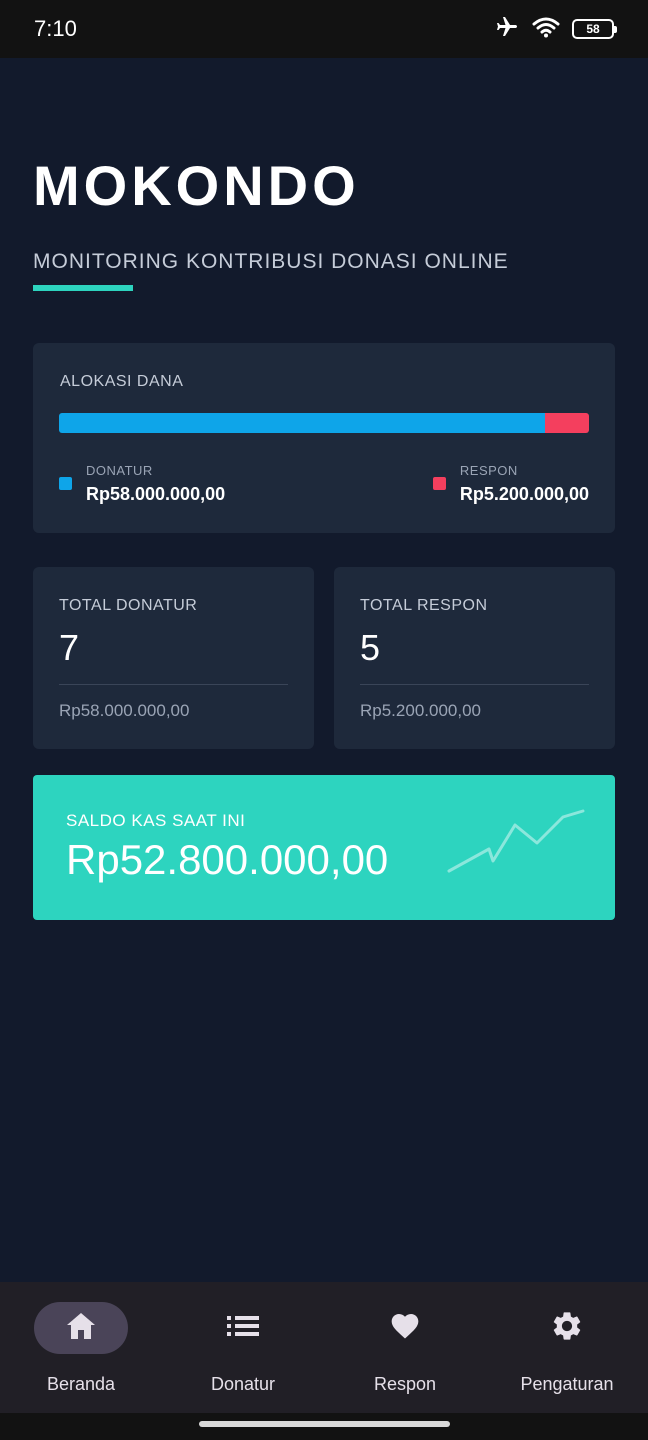  I want to click on gesture-area, so click(324, 1426).